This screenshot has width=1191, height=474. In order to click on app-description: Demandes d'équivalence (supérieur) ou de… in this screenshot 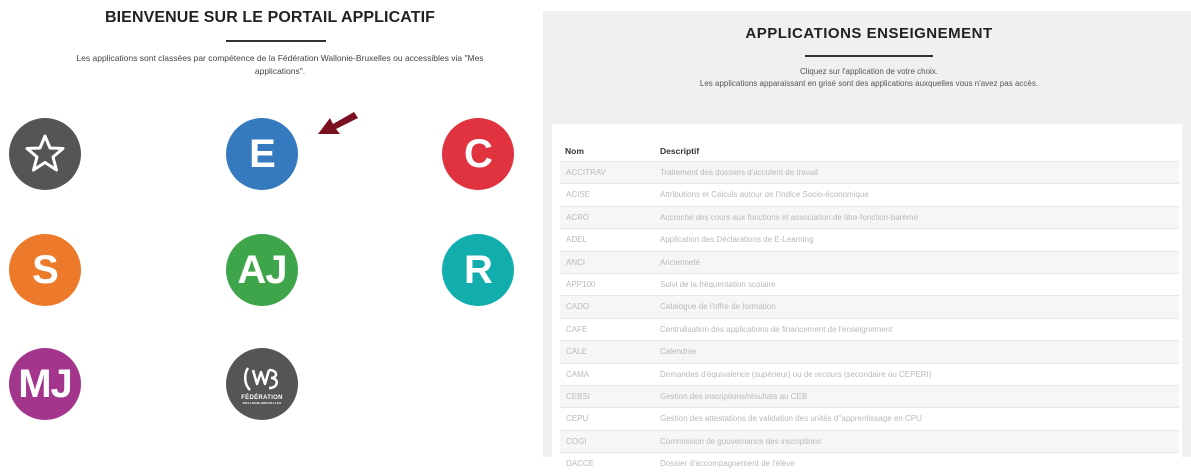, I will do `click(796, 374)`.